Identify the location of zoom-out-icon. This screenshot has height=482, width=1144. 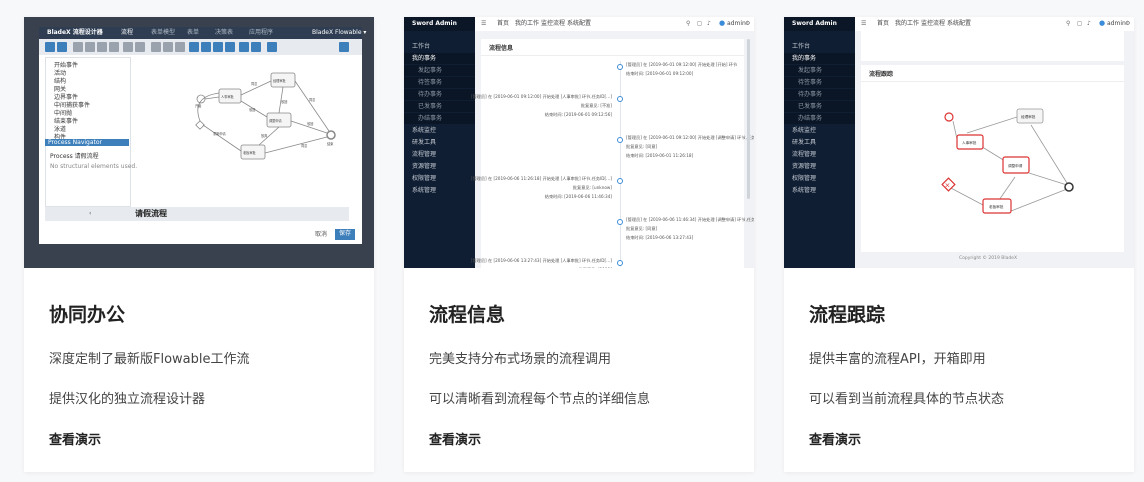
(206, 47).